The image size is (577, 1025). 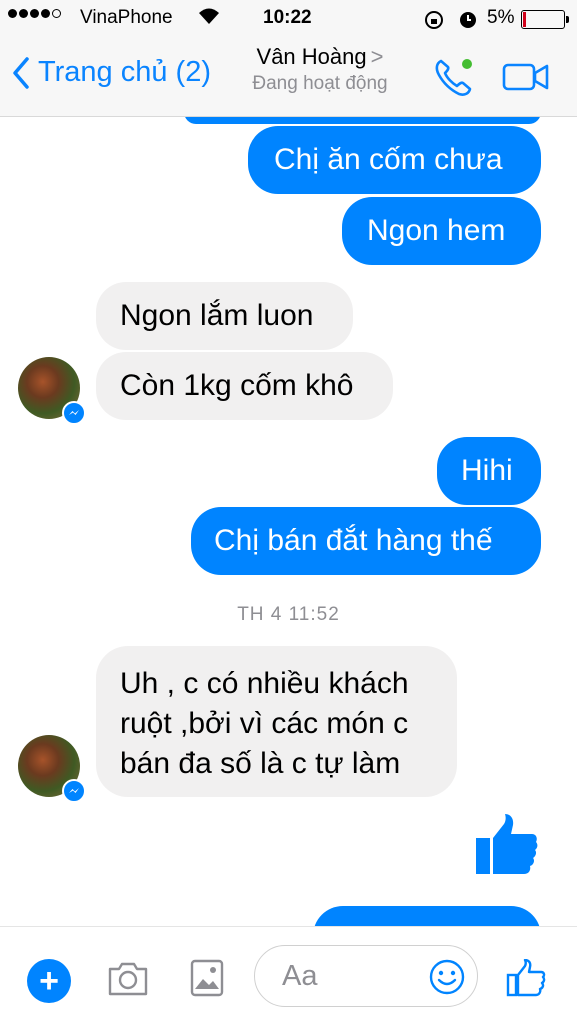 I want to click on message-line: Uh , c có nhiều khách, so click(x=264, y=683).